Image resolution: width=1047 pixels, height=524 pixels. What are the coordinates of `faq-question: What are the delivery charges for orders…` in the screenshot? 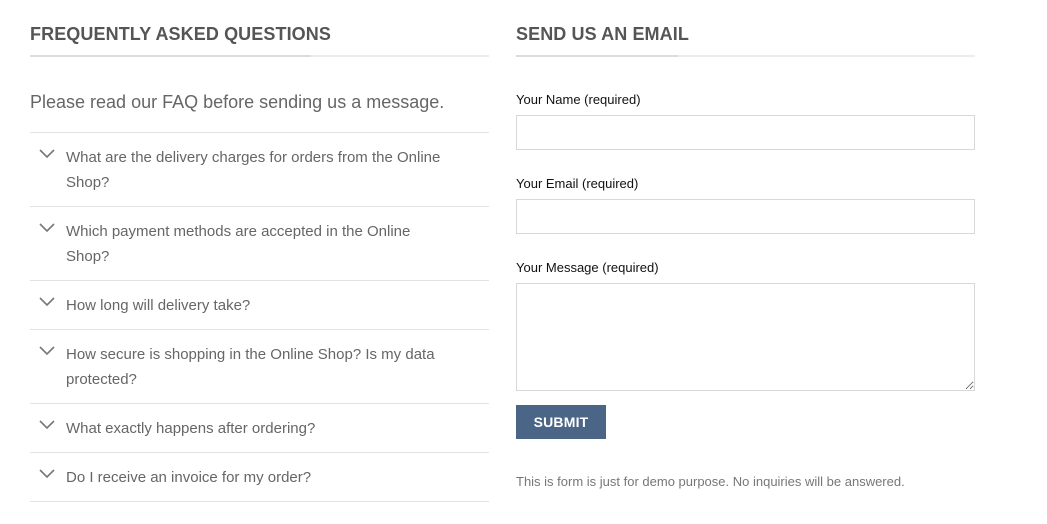 It's located at (253, 170).